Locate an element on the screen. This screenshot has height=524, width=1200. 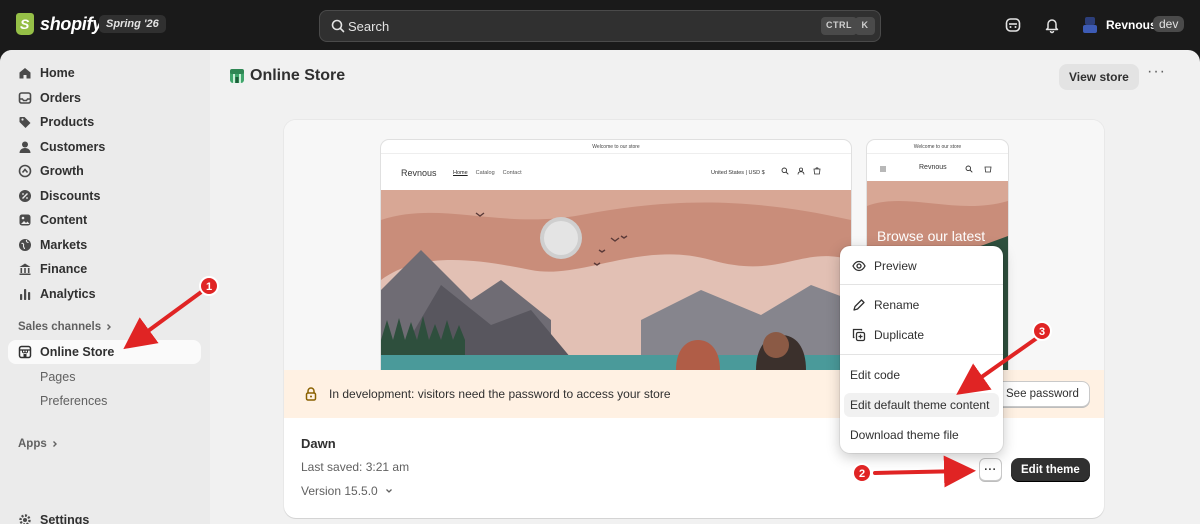
sidebar-item-label: Orders is located at coordinates (60, 97).